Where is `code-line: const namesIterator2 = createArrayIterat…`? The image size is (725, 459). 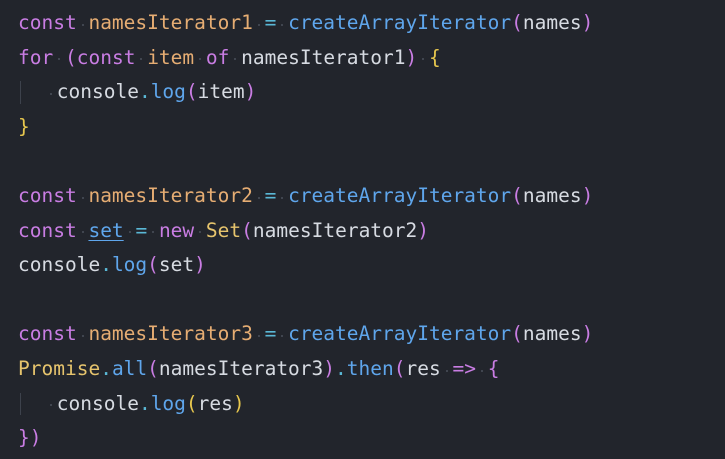 code-line: const namesIterator2 = createArrayIterat… is located at coordinates (371, 196).